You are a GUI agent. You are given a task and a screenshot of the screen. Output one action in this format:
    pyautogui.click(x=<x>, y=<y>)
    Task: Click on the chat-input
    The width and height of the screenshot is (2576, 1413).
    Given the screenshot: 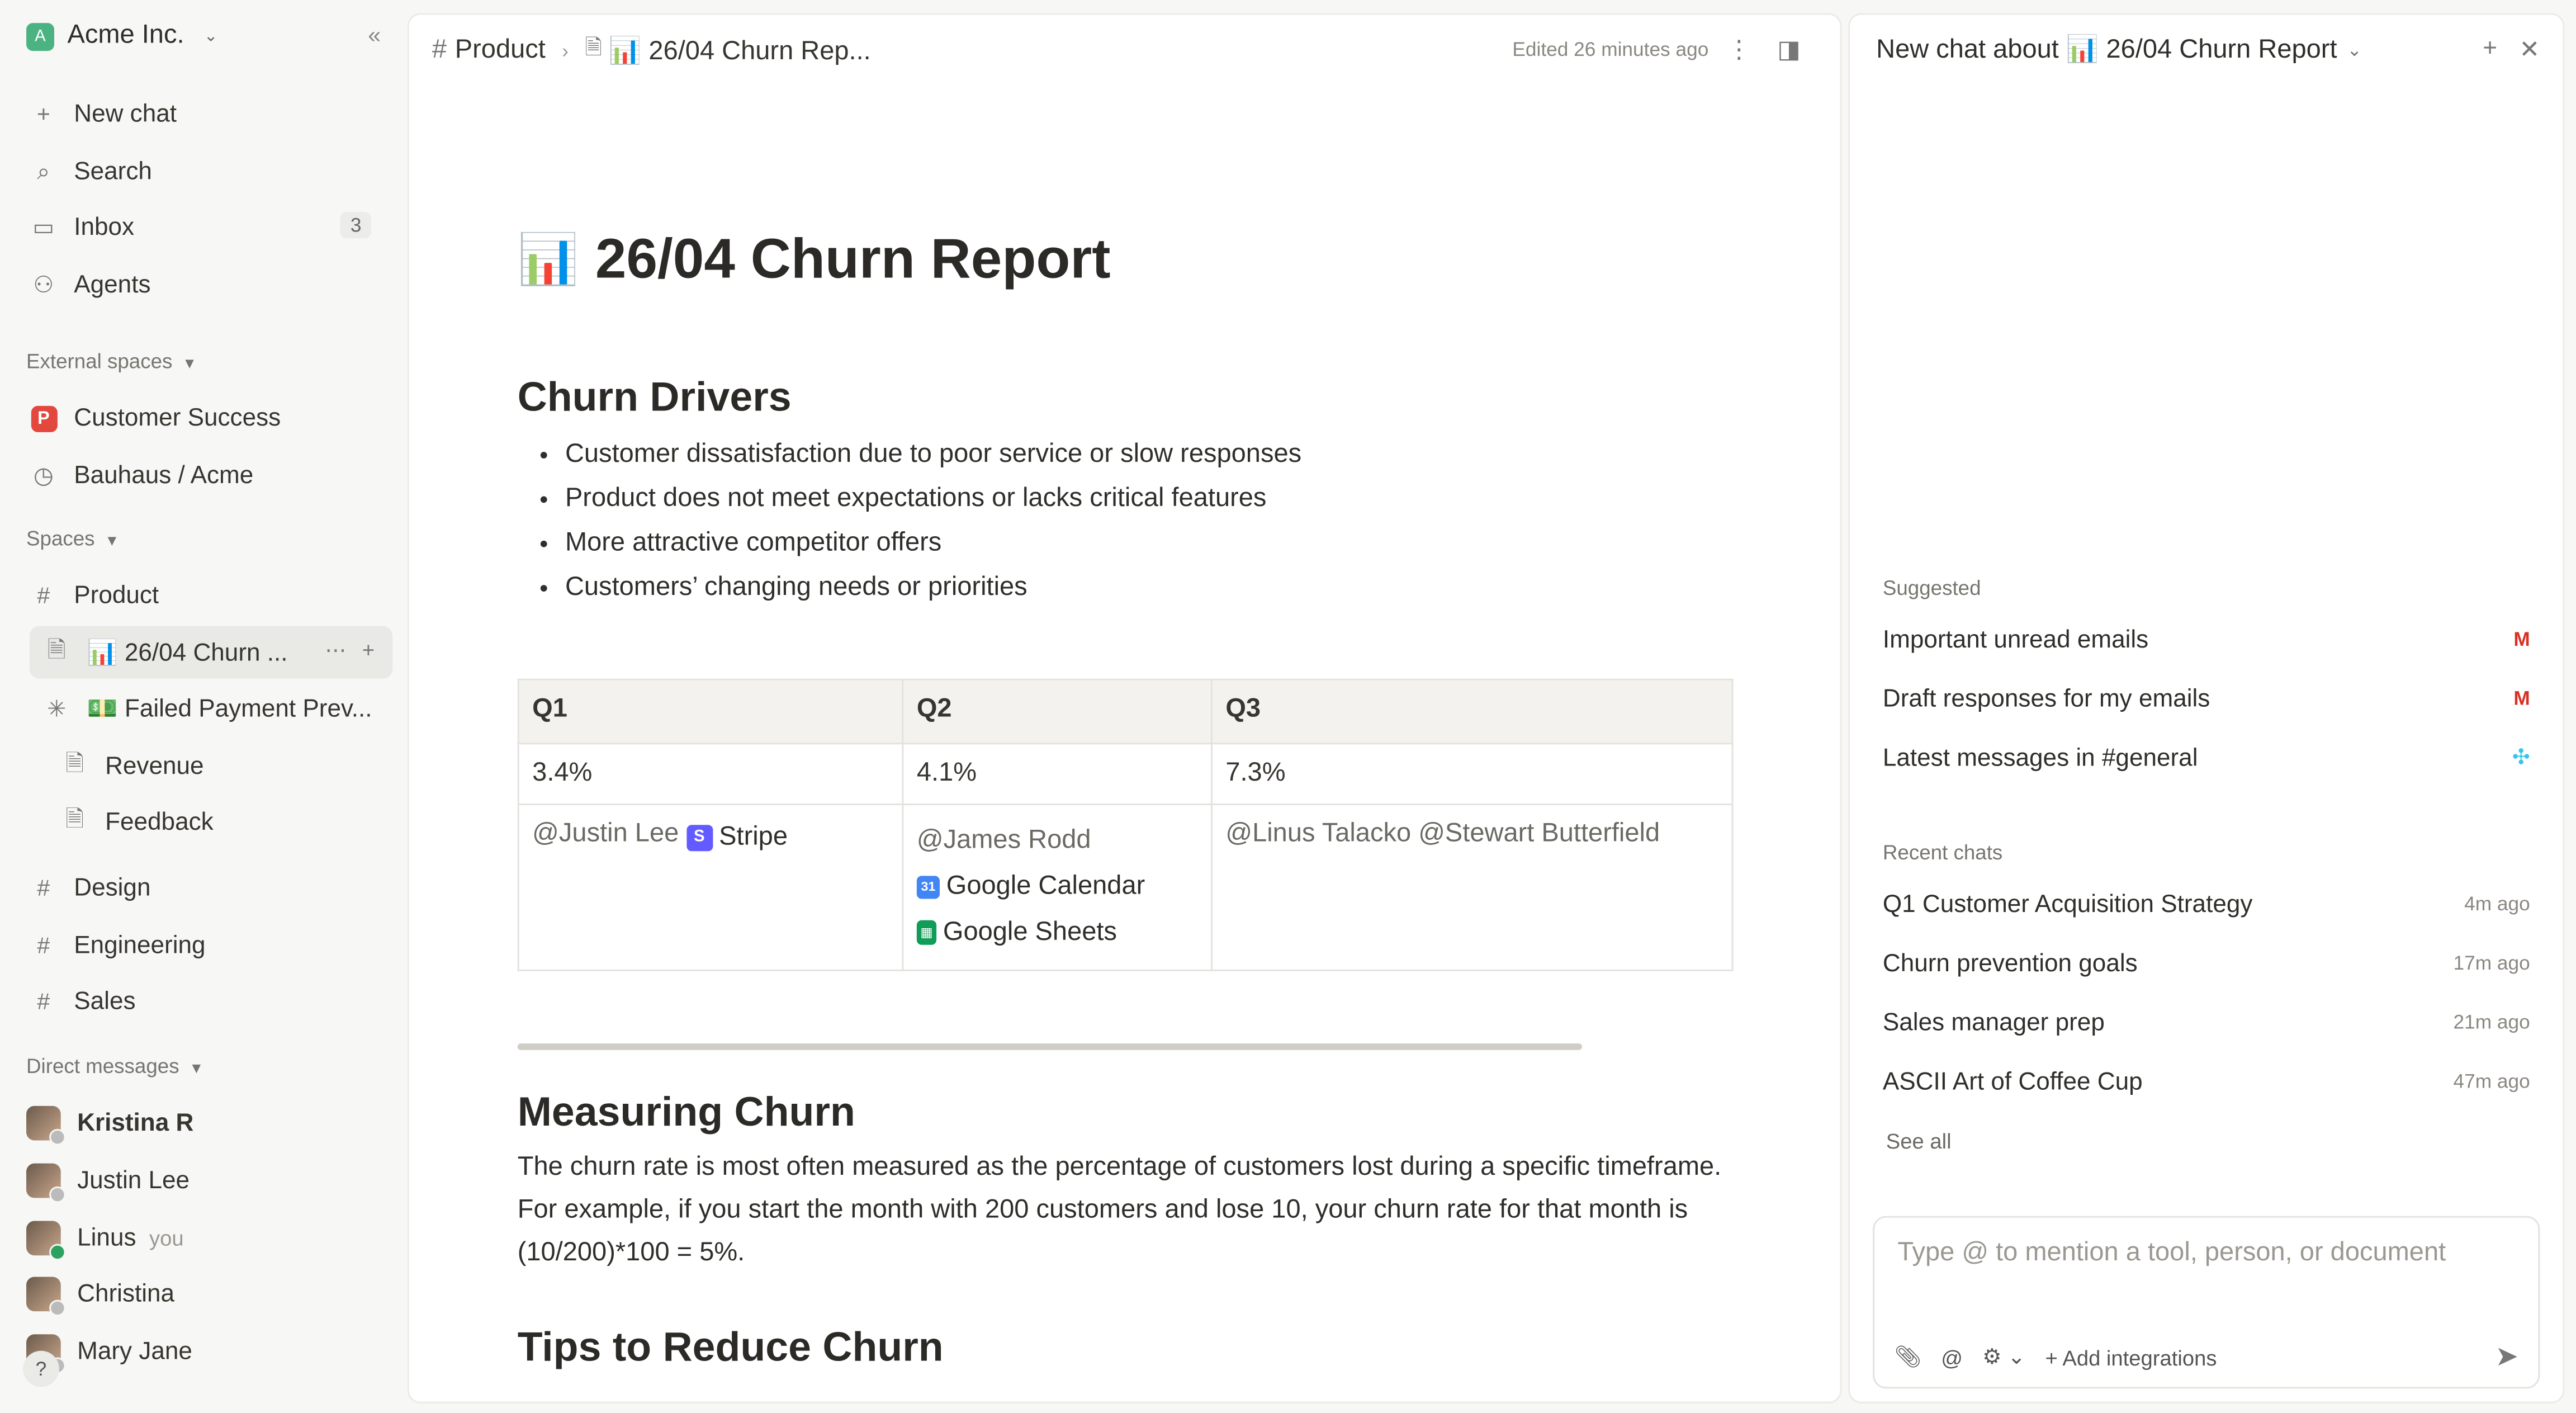 What is the action you would take?
    pyautogui.click(x=2201, y=1254)
    